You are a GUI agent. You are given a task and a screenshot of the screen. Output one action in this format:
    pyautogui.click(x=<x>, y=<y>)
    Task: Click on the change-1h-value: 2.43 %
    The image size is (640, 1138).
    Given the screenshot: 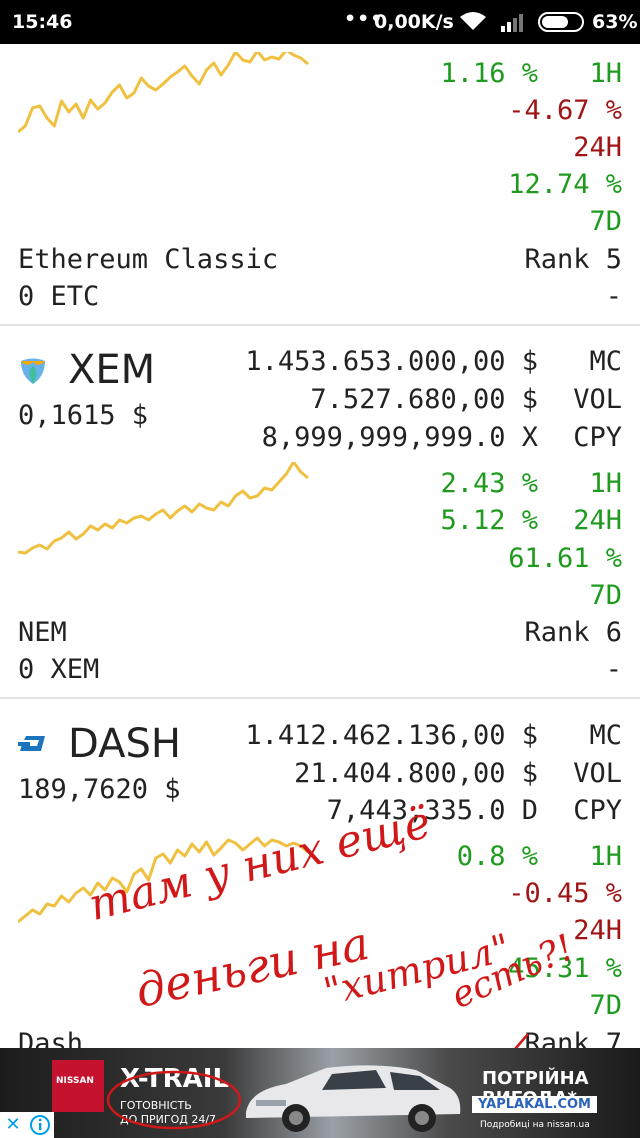 What is the action you would take?
    pyautogui.click(x=489, y=483)
    